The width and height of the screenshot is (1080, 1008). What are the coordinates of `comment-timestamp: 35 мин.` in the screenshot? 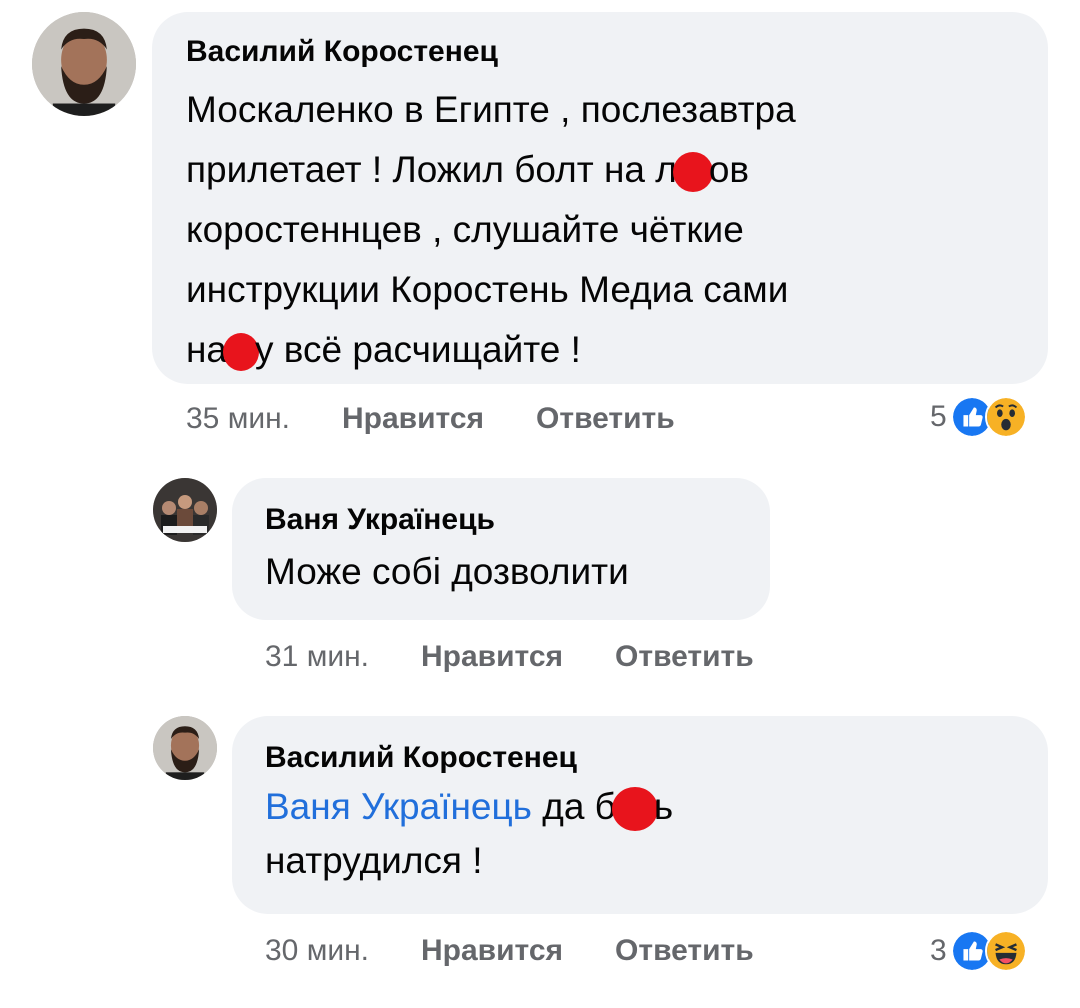 It's located at (238, 419).